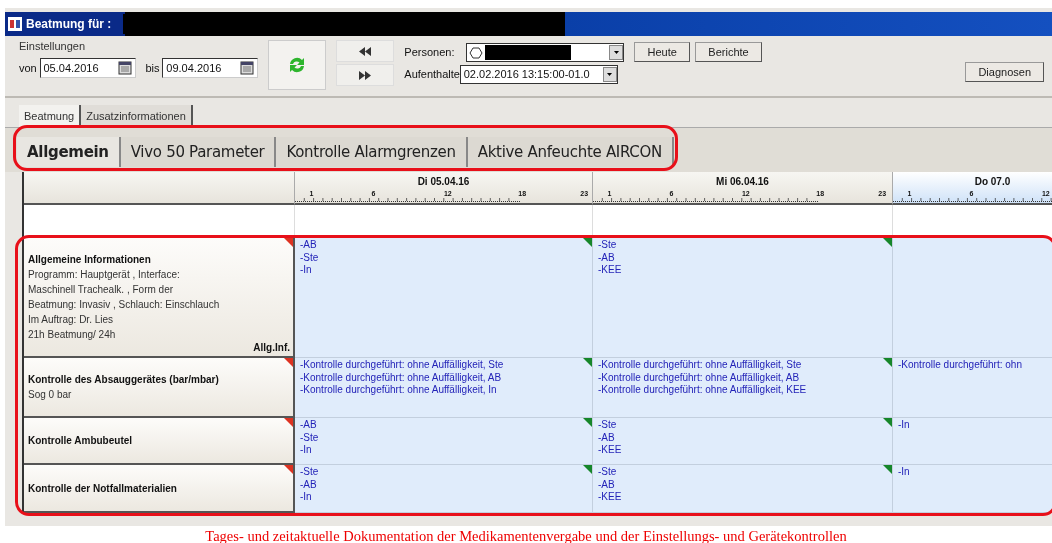  I want to click on tab: Aktive Anfeuchte AIRCON, so click(570, 152).